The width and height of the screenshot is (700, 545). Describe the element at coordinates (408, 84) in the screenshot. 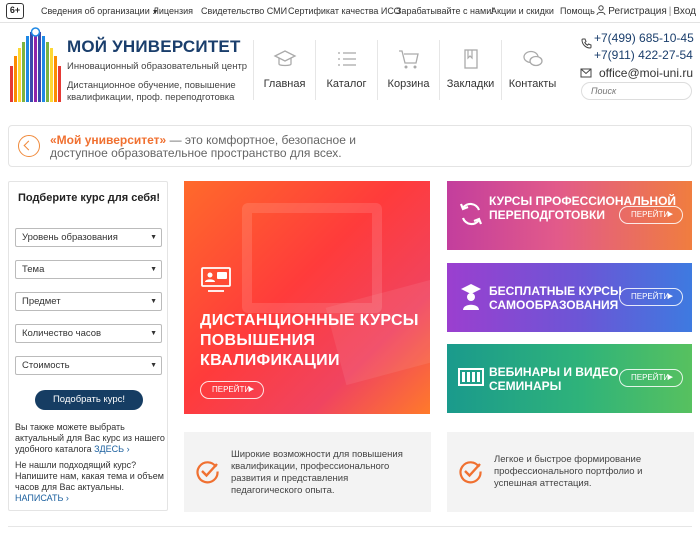

I see `nav-cart-label: Корзина` at that location.